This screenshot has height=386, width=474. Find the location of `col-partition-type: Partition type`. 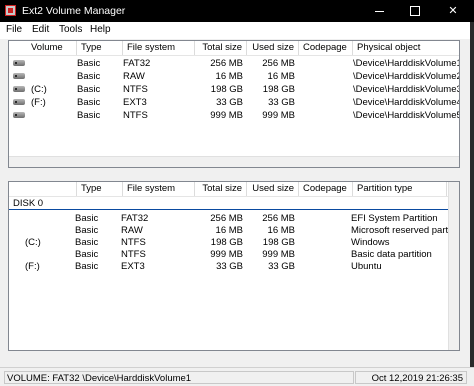

col-partition-type: Partition type is located at coordinates (400, 189).